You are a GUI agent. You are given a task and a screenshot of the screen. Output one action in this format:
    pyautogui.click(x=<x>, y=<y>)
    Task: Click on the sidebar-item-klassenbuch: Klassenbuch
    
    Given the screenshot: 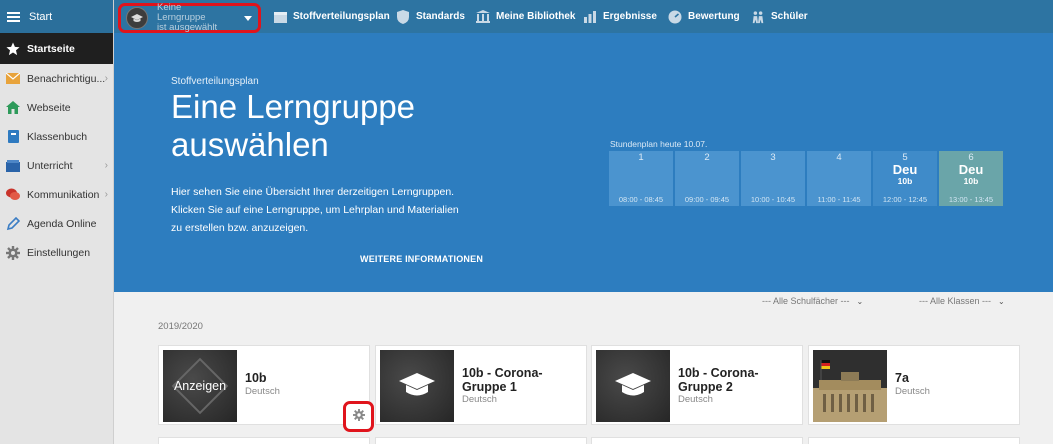 What is the action you would take?
    pyautogui.click(x=56, y=136)
    